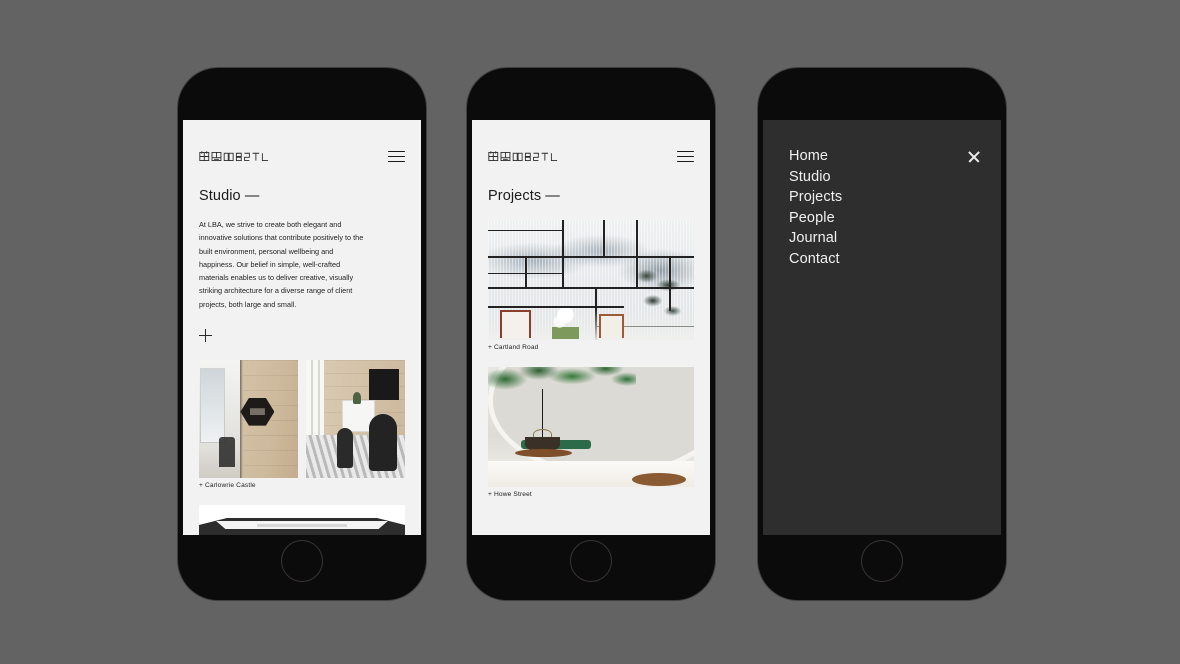 This screenshot has width=1180, height=664. What do you see at coordinates (565, 323) in the screenshot?
I see `orchid-plant` at bounding box center [565, 323].